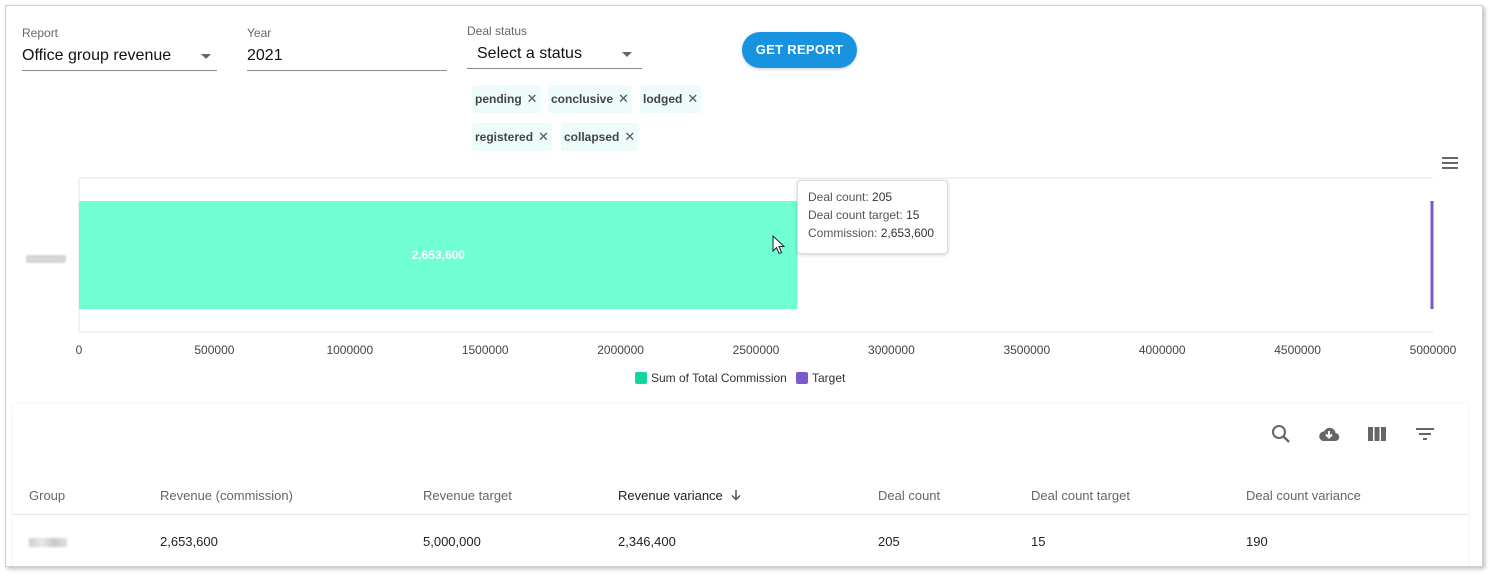  What do you see at coordinates (1281, 434) in the screenshot?
I see `search-icon` at bounding box center [1281, 434].